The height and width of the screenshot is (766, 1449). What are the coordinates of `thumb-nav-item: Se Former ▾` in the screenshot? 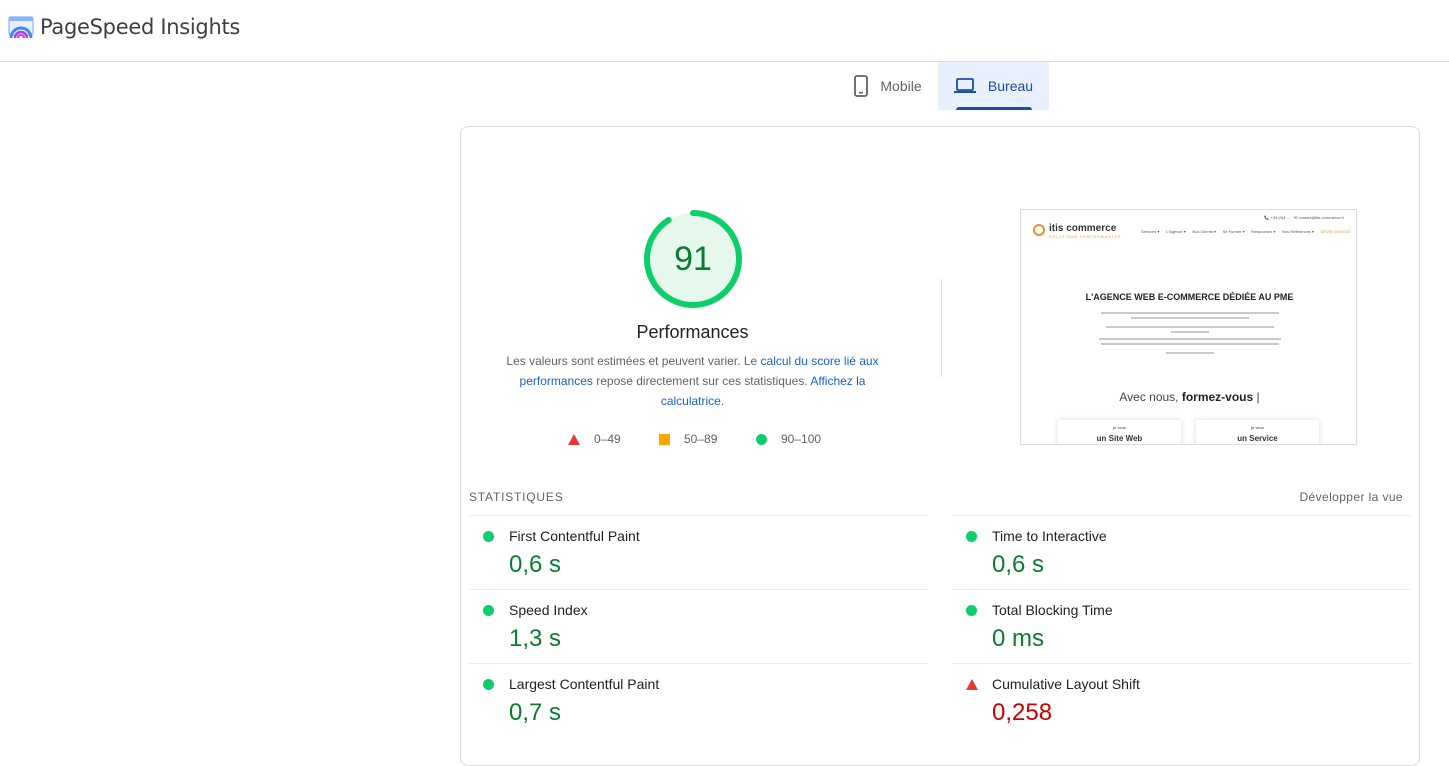 It's located at (1233, 231).